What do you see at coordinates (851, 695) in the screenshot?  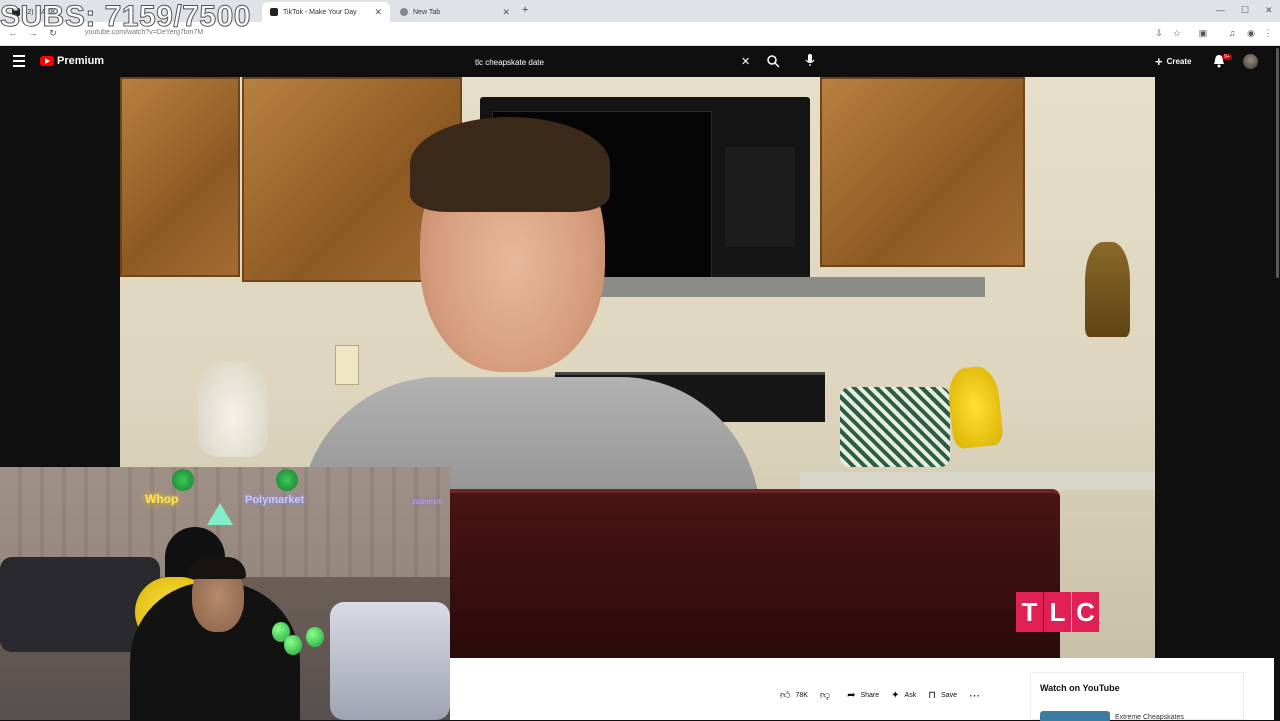 I see `share-icon: ➦` at bounding box center [851, 695].